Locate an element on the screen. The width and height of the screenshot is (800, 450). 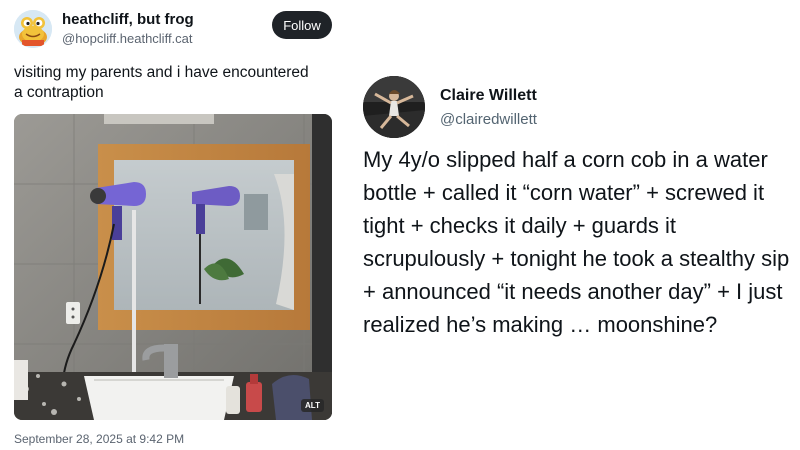
frog-avatar-icon is located at coordinates (33, 29).